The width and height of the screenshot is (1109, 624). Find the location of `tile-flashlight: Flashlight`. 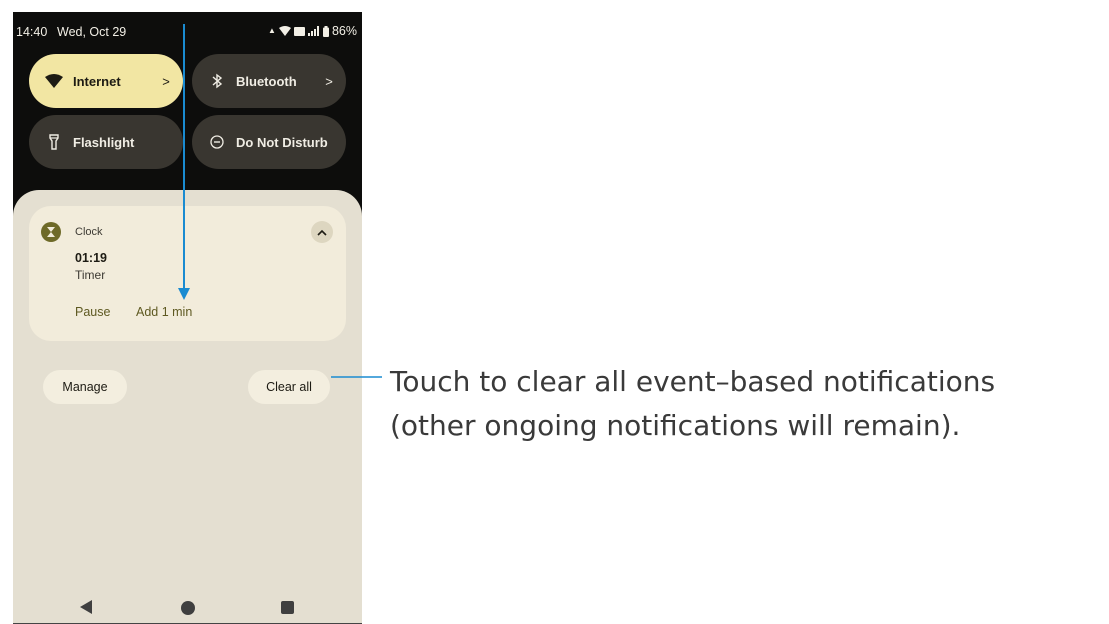

tile-flashlight: Flashlight is located at coordinates (106, 142).